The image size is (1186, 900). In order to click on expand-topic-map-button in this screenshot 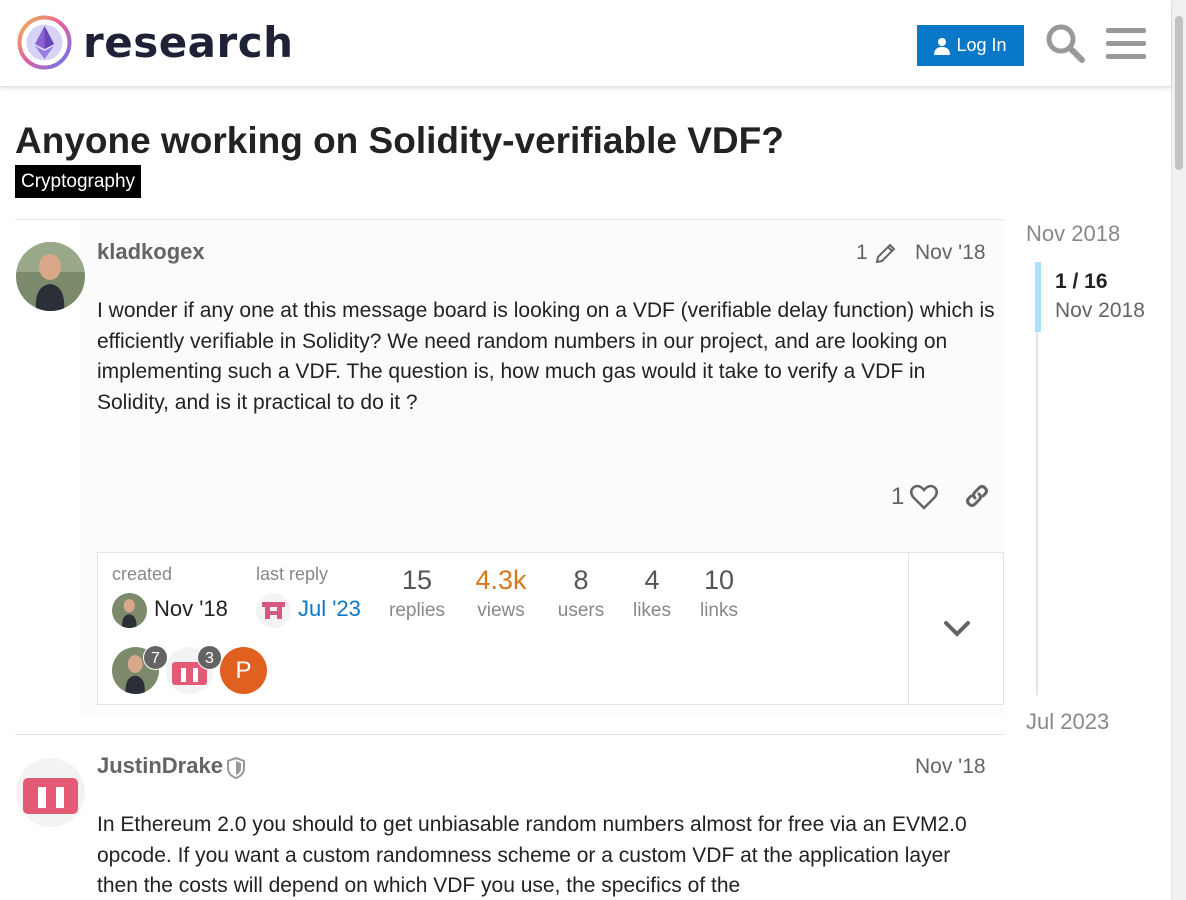, I will do `click(956, 628)`.